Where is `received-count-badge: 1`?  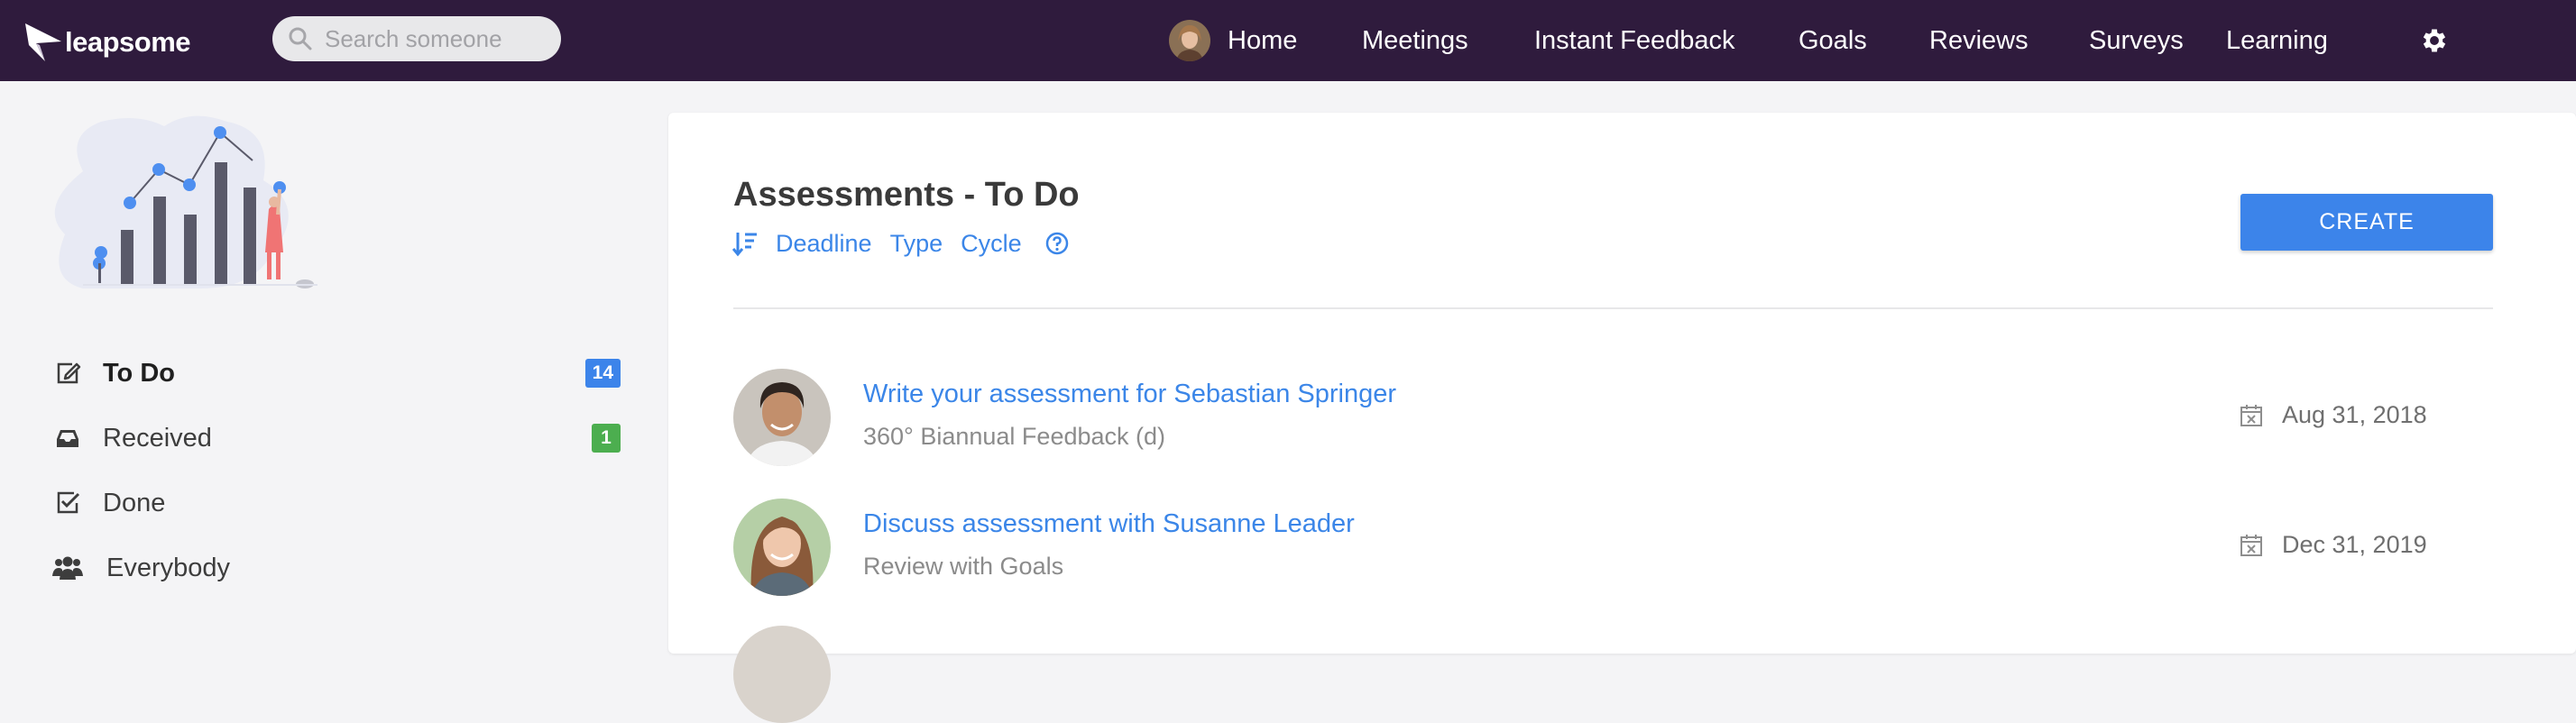
received-count-badge: 1 is located at coordinates (606, 438).